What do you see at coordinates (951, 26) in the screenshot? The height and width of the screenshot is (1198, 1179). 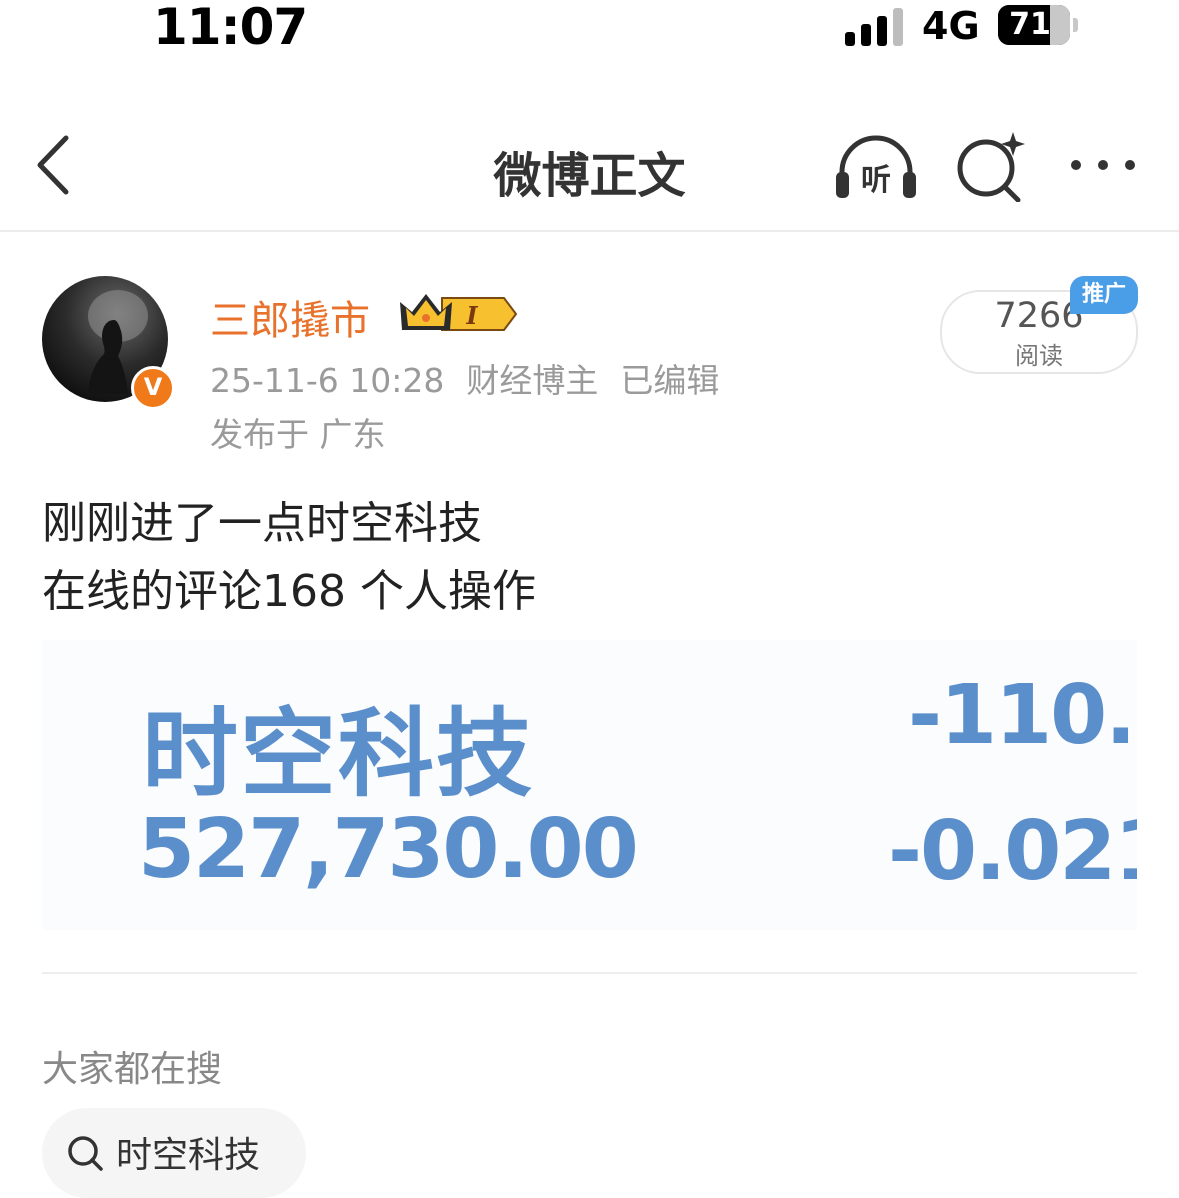 I see `network-type: 4G` at bounding box center [951, 26].